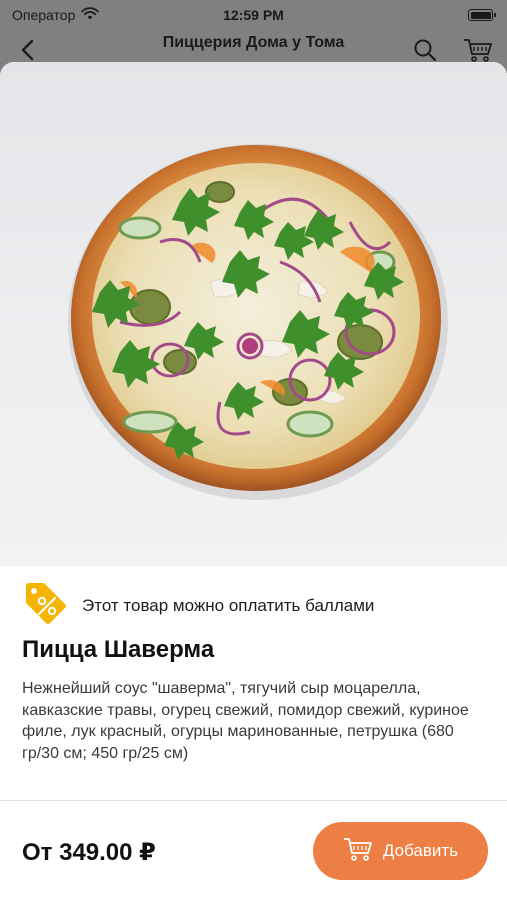 The width and height of the screenshot is (507, 900). I want to click on wifi-icon, so click(90, 15).